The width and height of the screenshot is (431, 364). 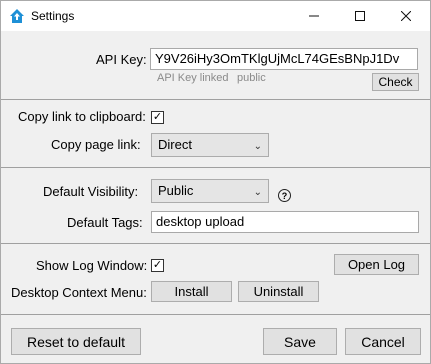 I want to click on show-log-window-checkbox: ✓, so click(x=157, y=265).